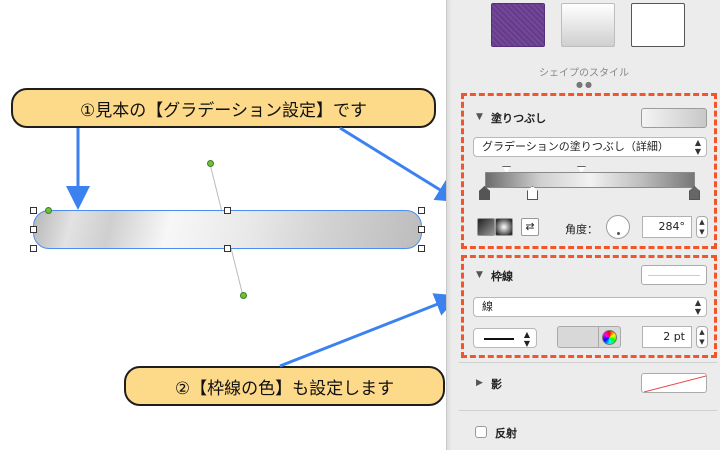  I want to click on reflection-label: 反射, so click(506, 433).